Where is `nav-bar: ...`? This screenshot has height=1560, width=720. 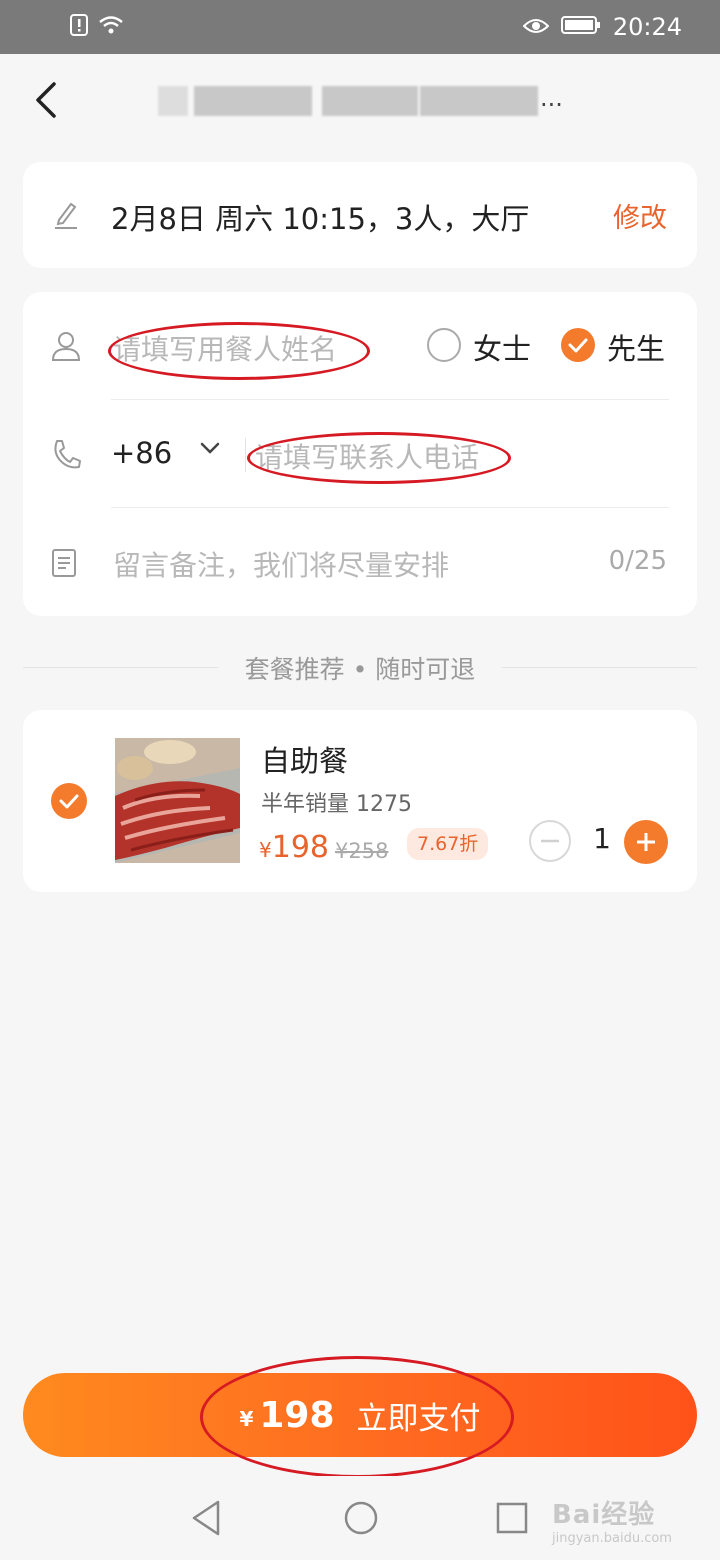
nav-bar: ... is located at coordinates (360, 102).